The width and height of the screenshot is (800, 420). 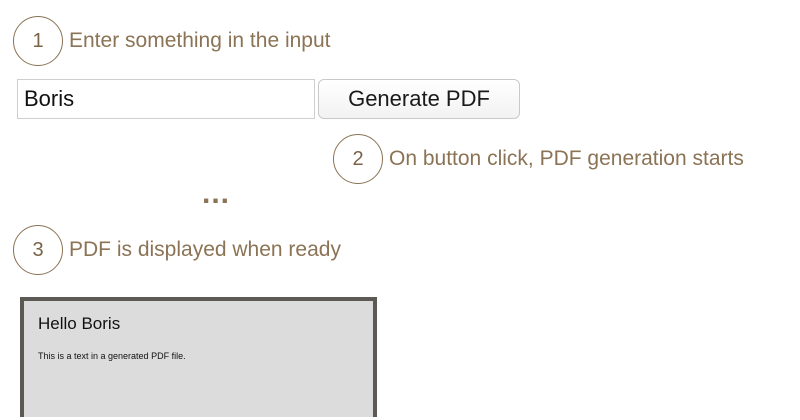 I want to click on pdf-heading: Hello Boris, so click(x=79, y=323).